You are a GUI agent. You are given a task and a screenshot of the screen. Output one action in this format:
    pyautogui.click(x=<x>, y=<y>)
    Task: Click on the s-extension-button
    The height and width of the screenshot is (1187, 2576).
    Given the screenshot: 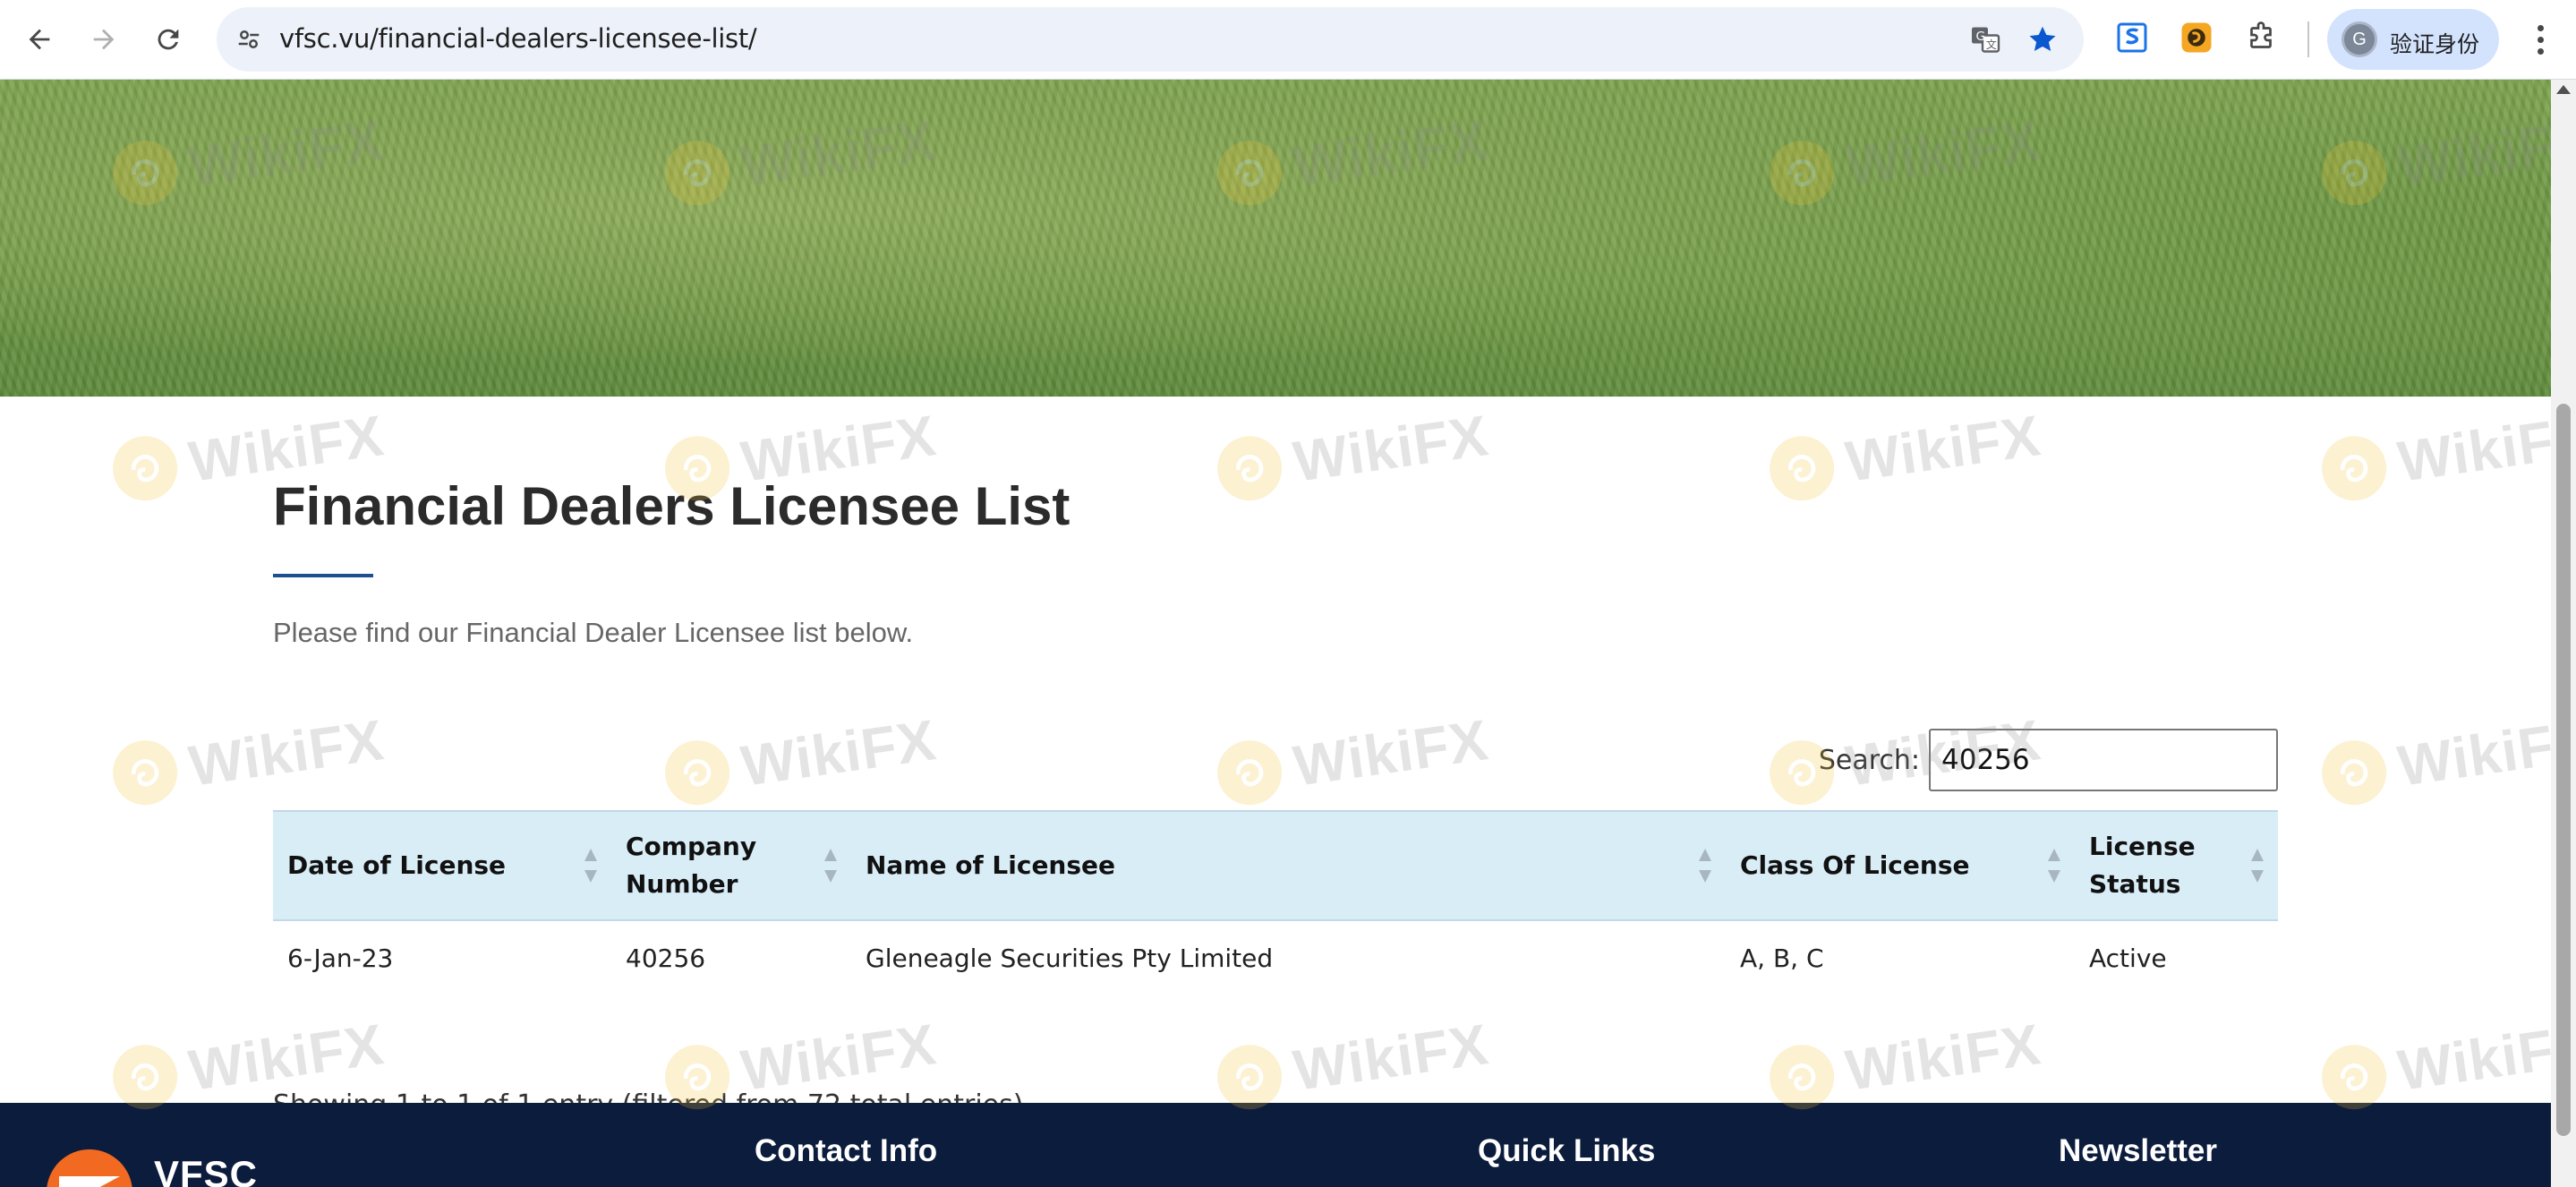 What is the action you would take?
    pyautogui.click(x=2132, y=37)
    